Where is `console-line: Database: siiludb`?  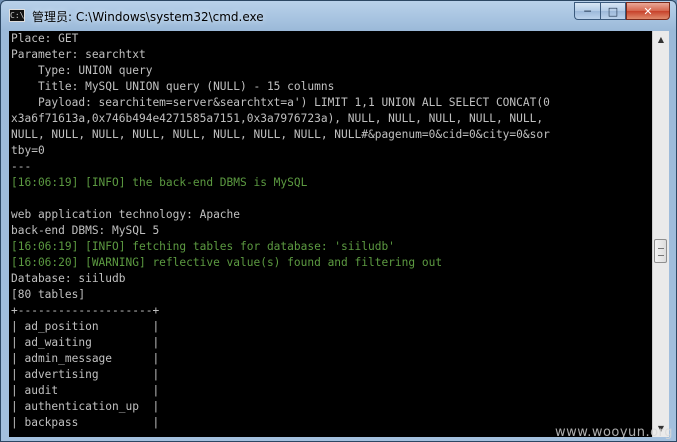
console-line: Database: siiludb is located at coordinates (68, 278).